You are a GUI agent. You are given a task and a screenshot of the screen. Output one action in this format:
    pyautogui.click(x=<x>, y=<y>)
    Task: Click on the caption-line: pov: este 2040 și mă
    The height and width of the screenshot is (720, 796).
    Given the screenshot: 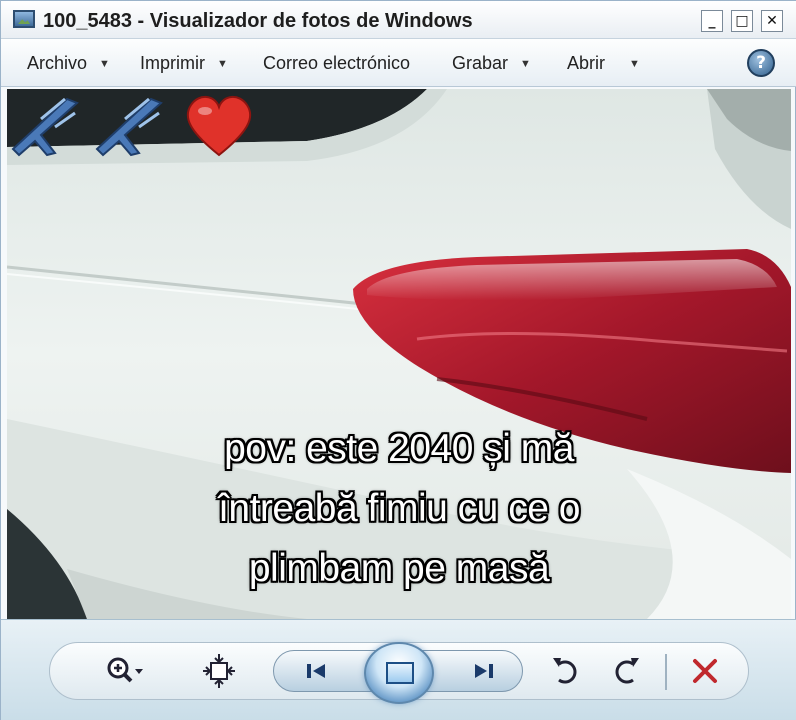 What is the action you would take?
    pyautogui.click(x=399, y=448)
    